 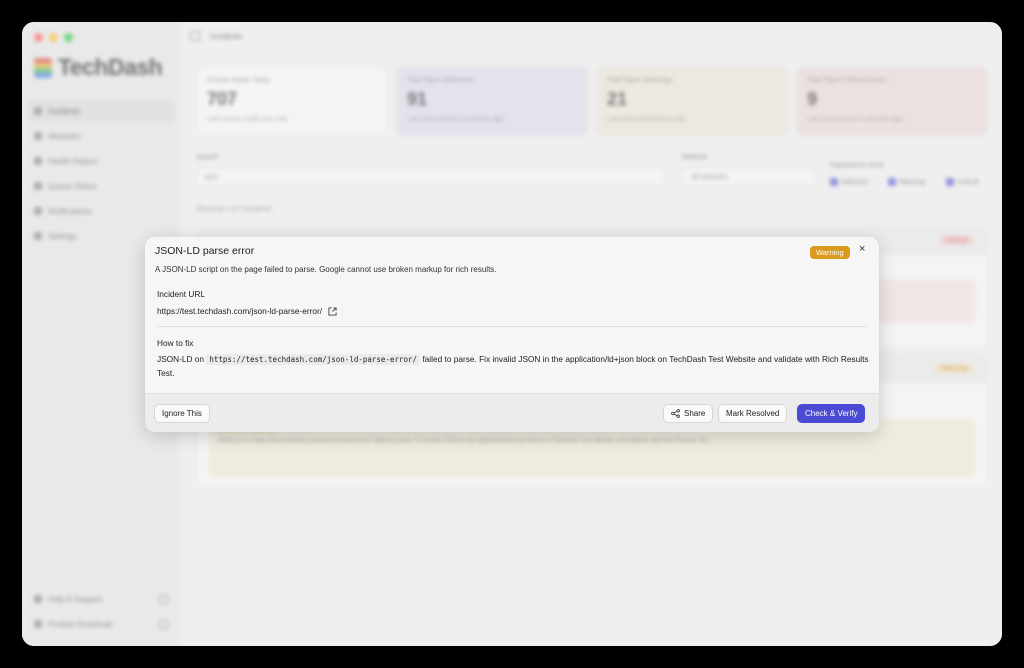 What do you see at coordinates (205, 251) in the screenshot?
I see `dialog-title: JSON-LD parse error` at bounding box center [205, 251].